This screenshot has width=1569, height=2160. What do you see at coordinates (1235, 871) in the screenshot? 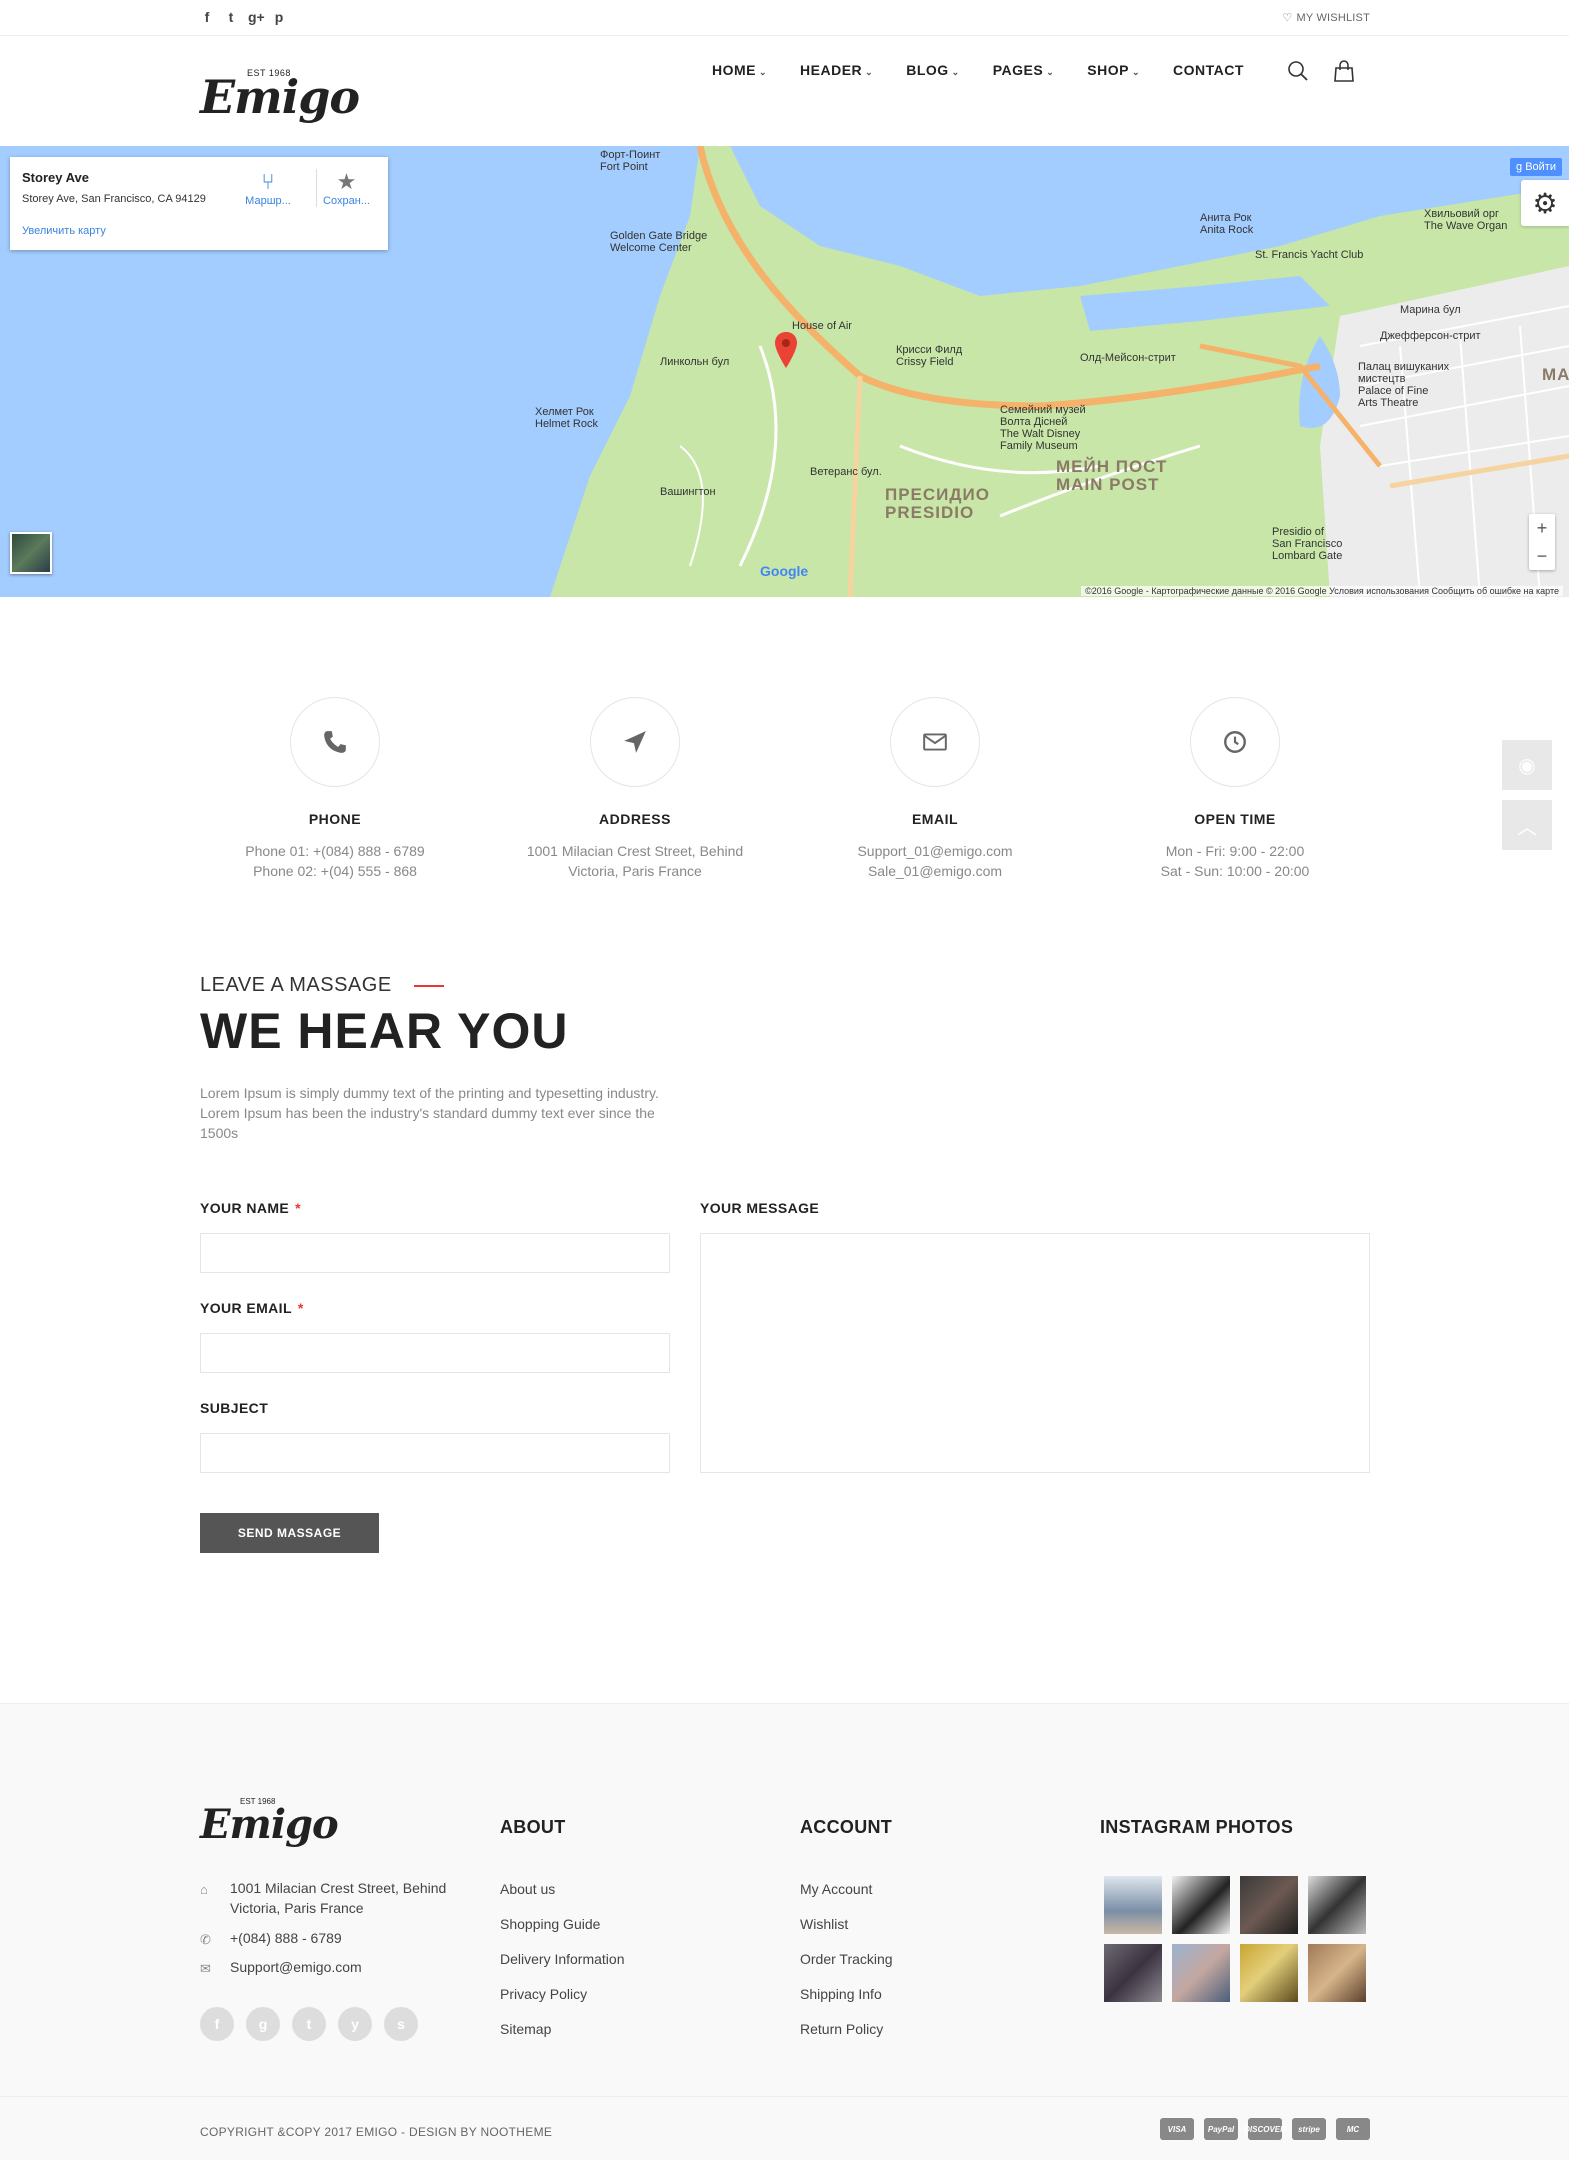
I see `info-open-time-line: Sat - Sun: 10:00 - 20:00` at bounding box center [1235, 871].